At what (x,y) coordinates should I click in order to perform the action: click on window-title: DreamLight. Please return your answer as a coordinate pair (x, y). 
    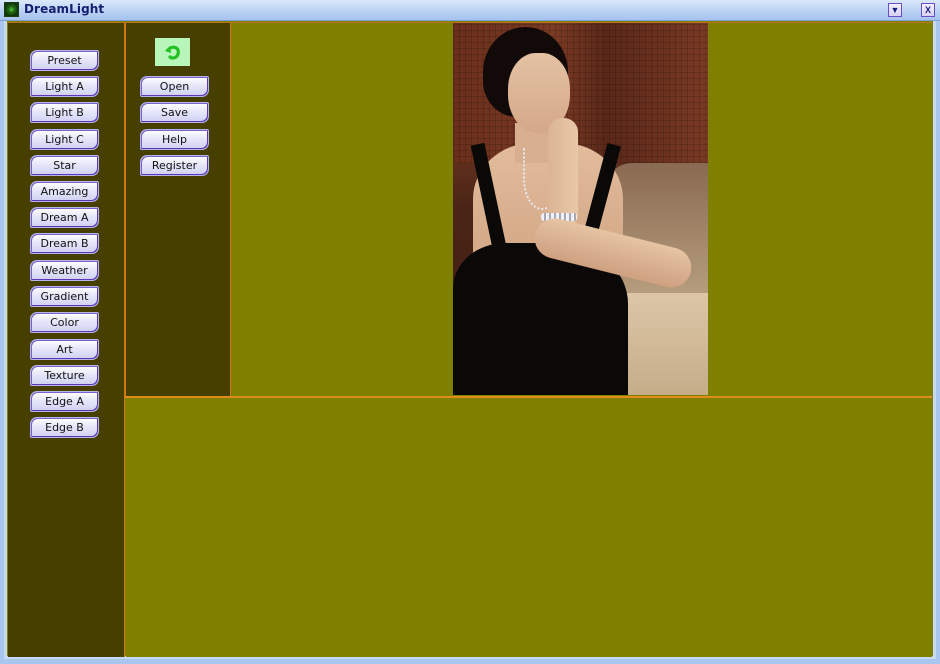
    Looking at the image, I should click on (64, 9).